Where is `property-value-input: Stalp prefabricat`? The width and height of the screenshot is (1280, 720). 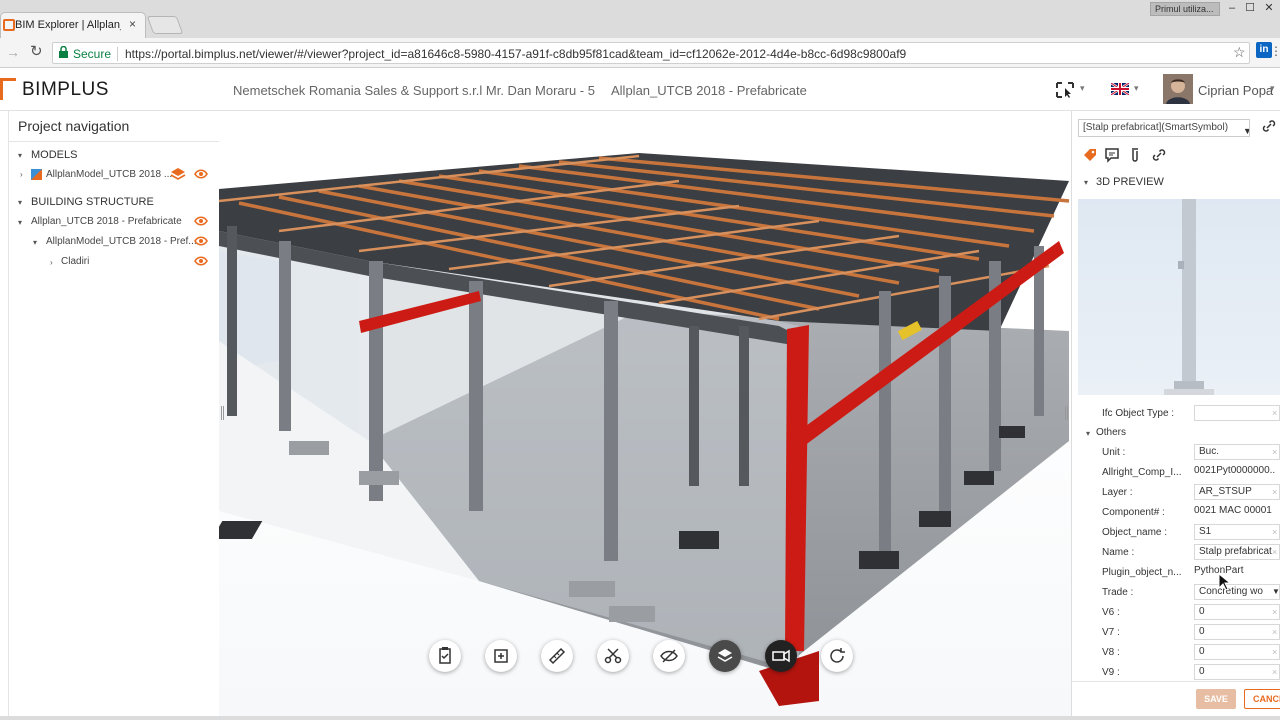 property-value-input: Stalp prefabricat is located at coordinates (1237, 552).